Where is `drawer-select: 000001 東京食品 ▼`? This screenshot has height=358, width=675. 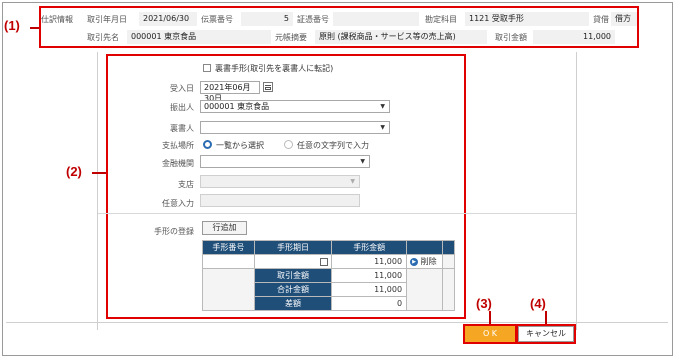
drawer-select: 000001 東京食品 ▼ is located at coordinates (295, 106).